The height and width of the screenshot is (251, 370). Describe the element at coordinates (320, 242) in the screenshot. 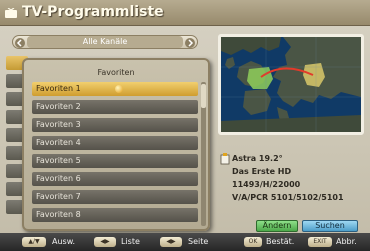

I see `exit-key-icon: EXIT` at that location.